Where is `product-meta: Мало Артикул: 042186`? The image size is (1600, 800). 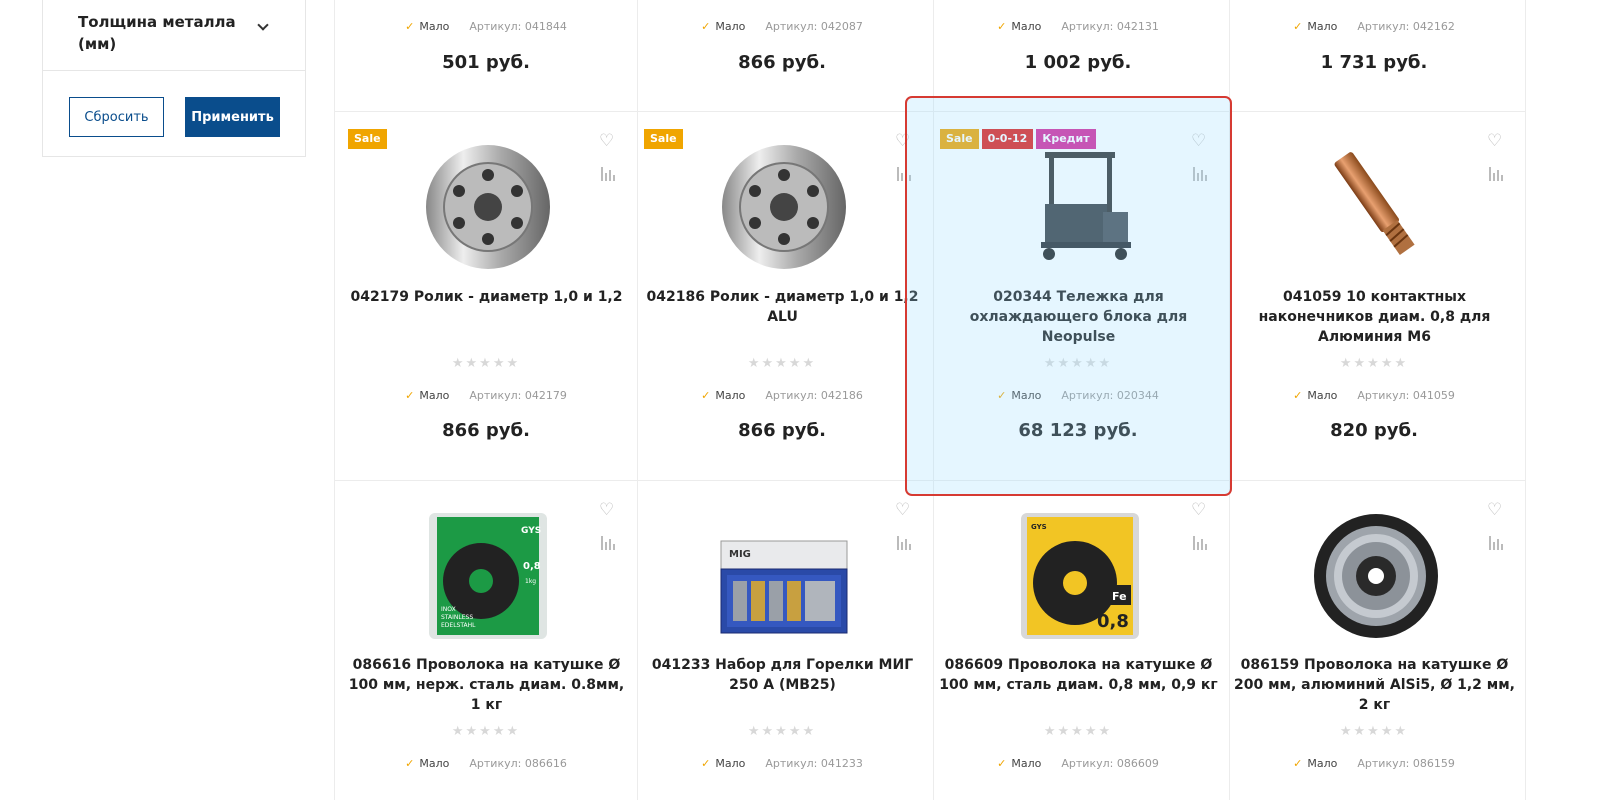
product-meta: Мало Артикул: 042186 is located at coordinates (782, 395).